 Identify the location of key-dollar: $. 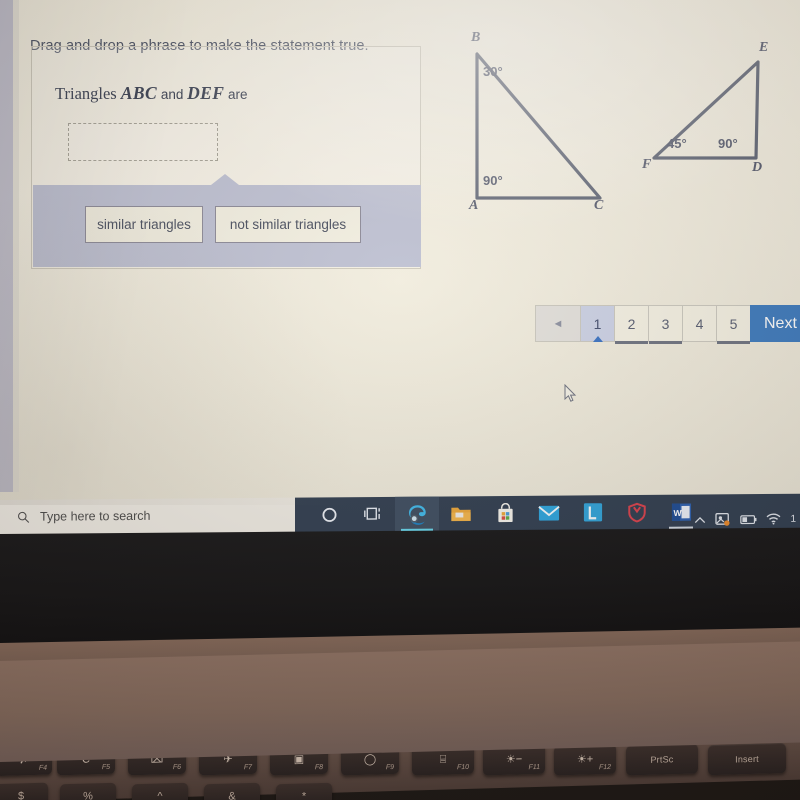
(24, 791).